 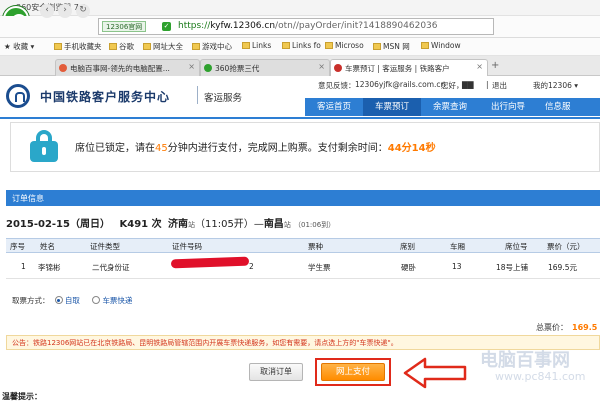 I want to click on col-ticket-type: 票种, so click(x=315, y=246).